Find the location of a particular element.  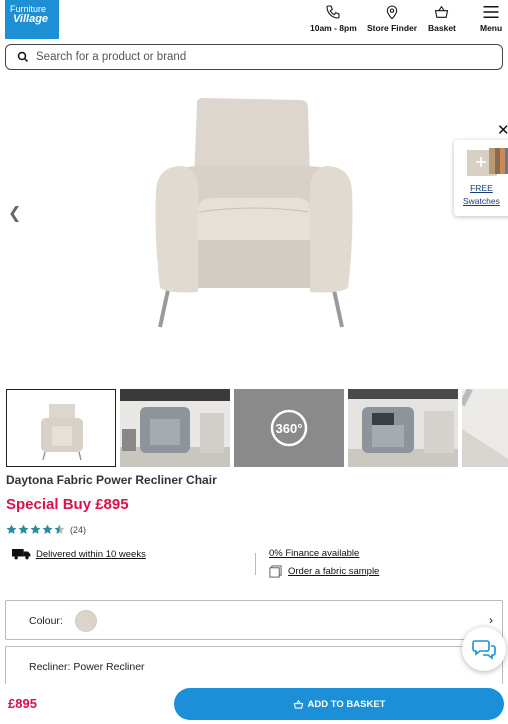

colour-swatch is located at coordinates (86, 621).